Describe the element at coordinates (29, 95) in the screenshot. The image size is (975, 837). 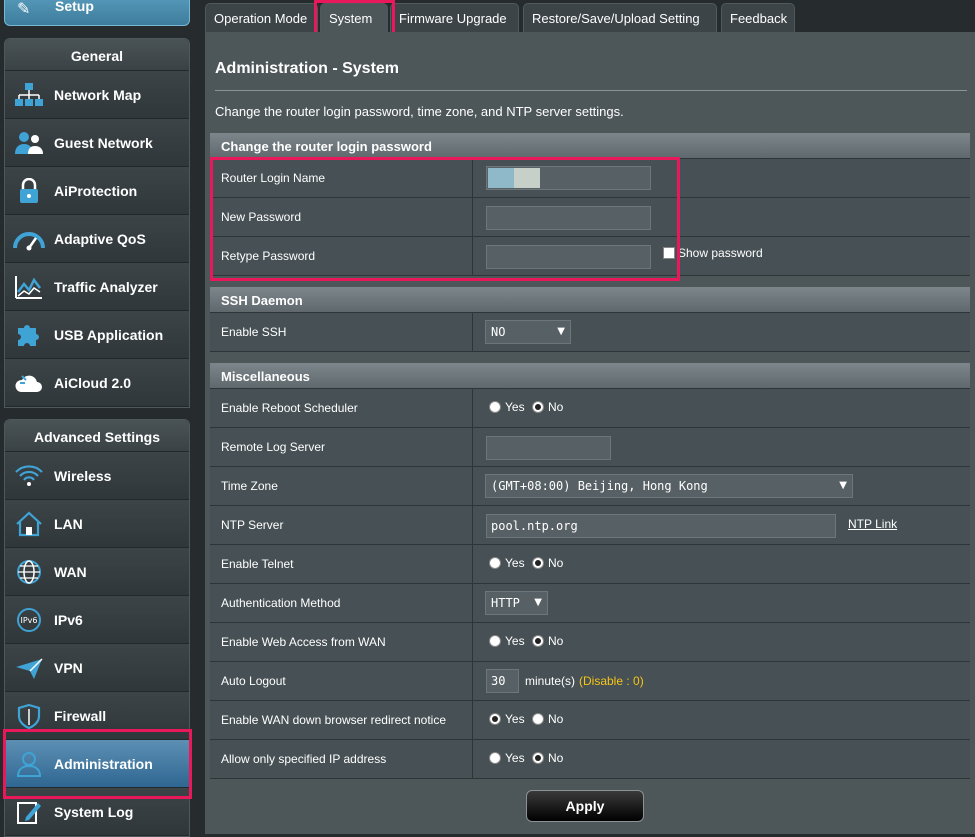
I see `network-map-icon` at that location.